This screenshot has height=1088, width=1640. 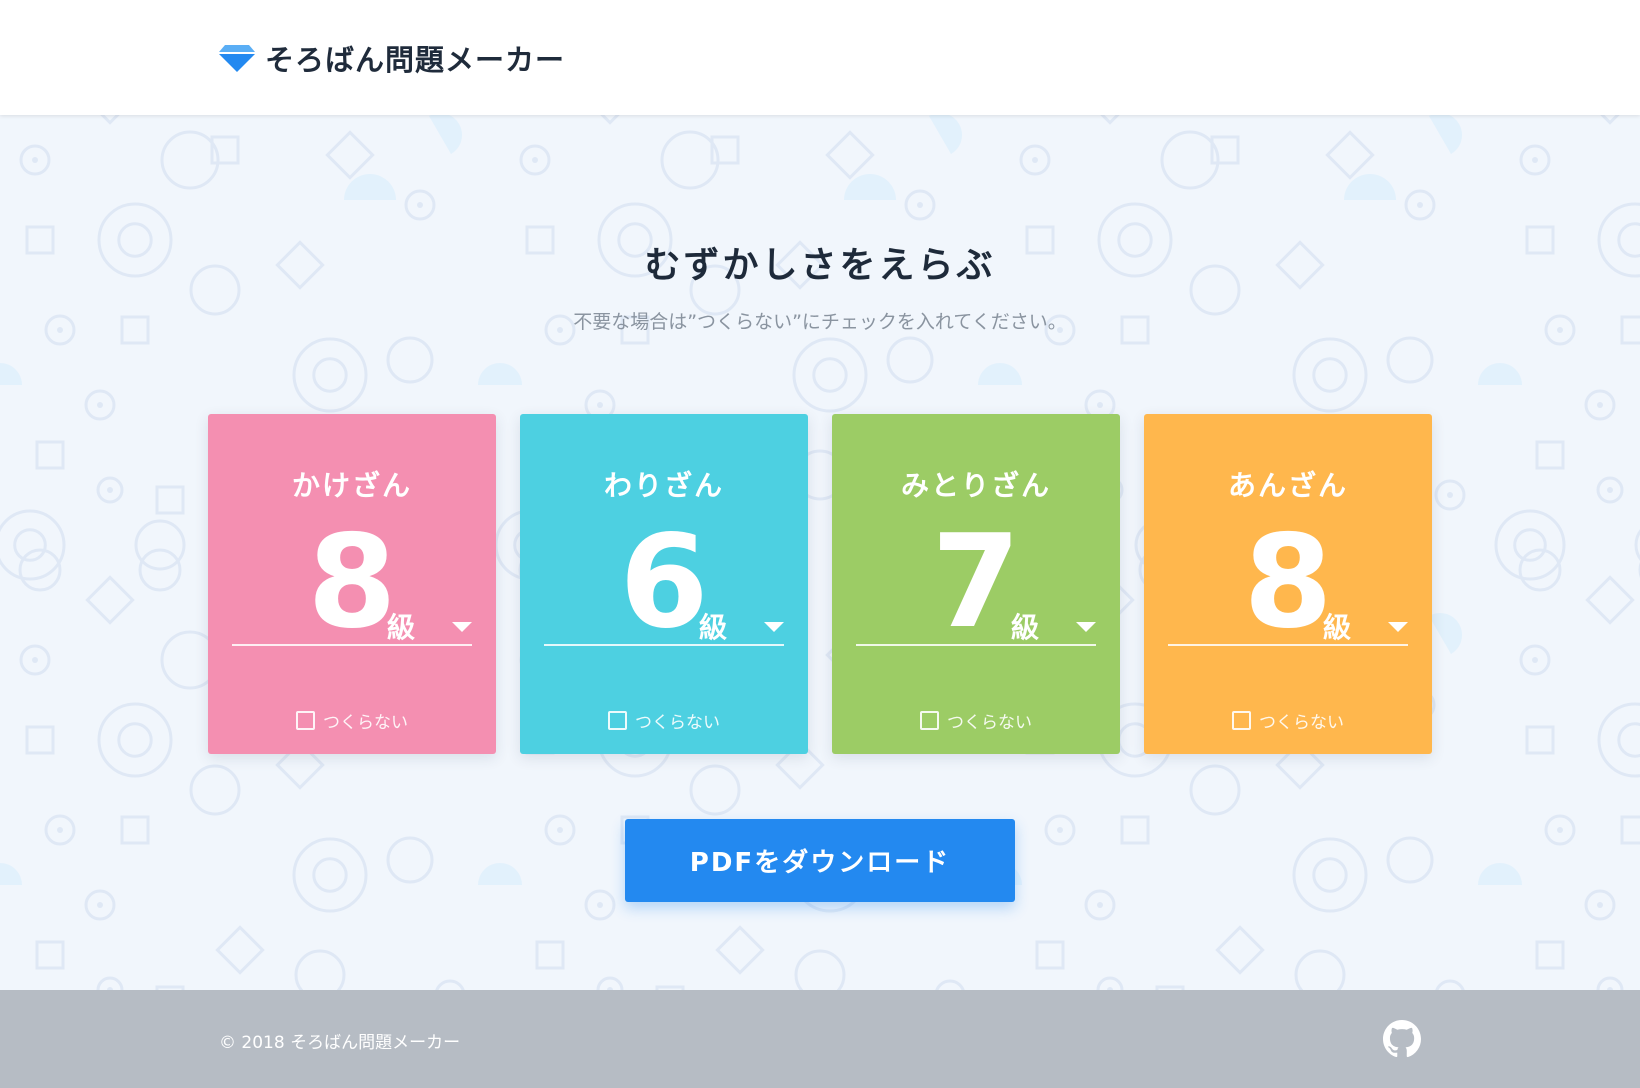 I want to click on diamond-icon, so click(x=237, y=58).